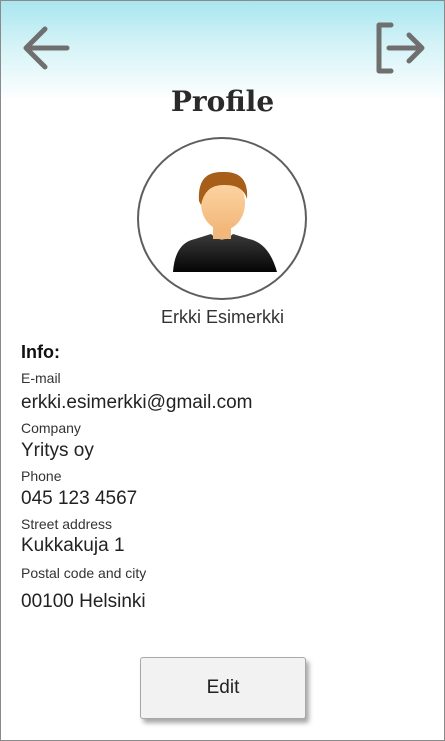 This screenshot has width=445, height=741. What do you see at coordinates (67, 524) in the screenshot?
I see `street-address-label: Street address` at bounding box center [67, 524].